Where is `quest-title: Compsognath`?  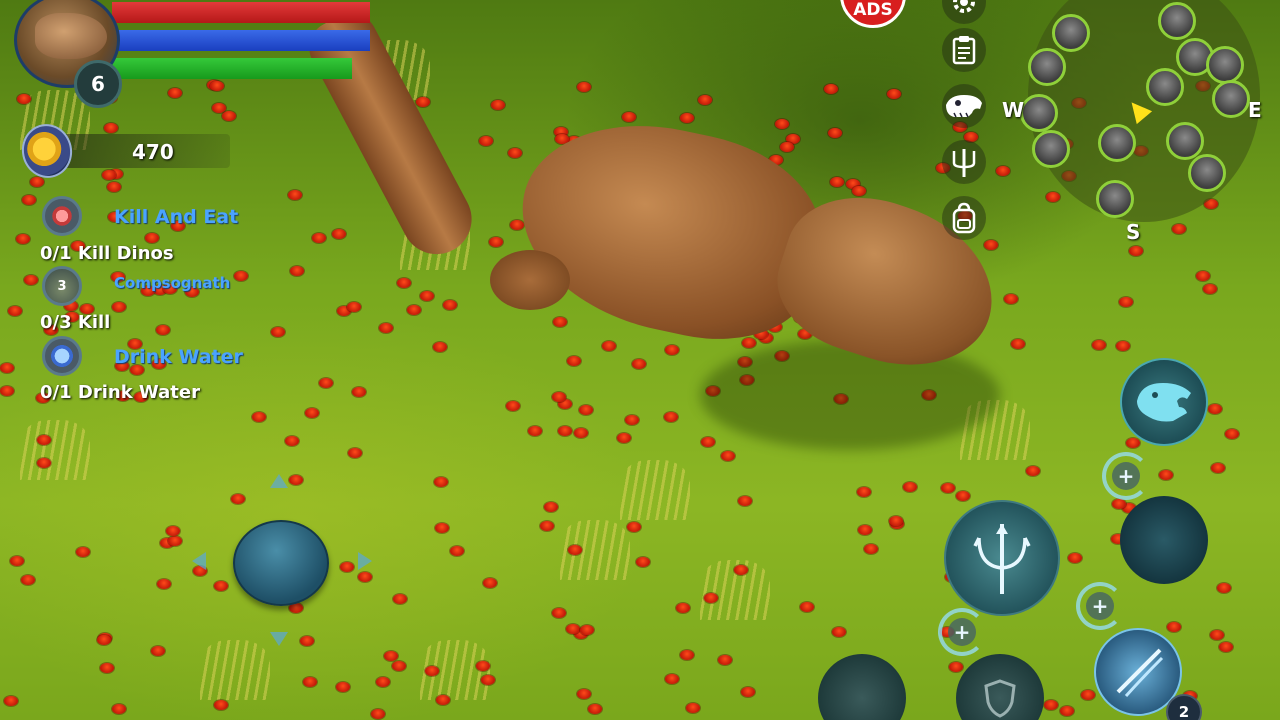
quest-title: Compsognath is located at coordinates (172, 283).